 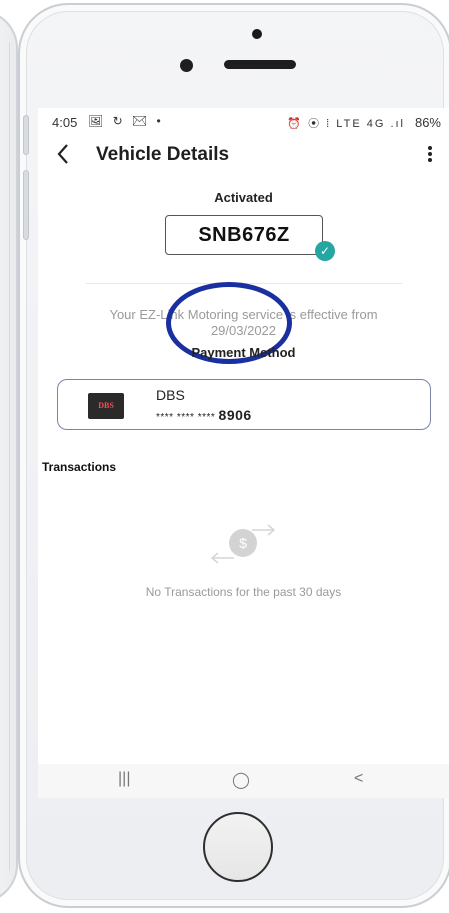 I want to click on app-bar: Vehicle Details, so click(x=243, y=156).